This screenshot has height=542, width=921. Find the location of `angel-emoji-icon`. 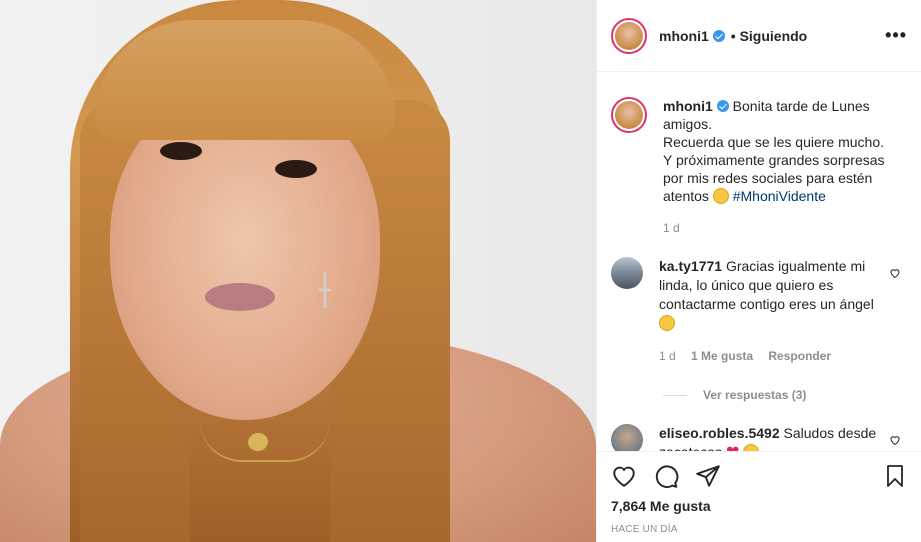

angel-emoji-icon is located at coordinates (667, 323).